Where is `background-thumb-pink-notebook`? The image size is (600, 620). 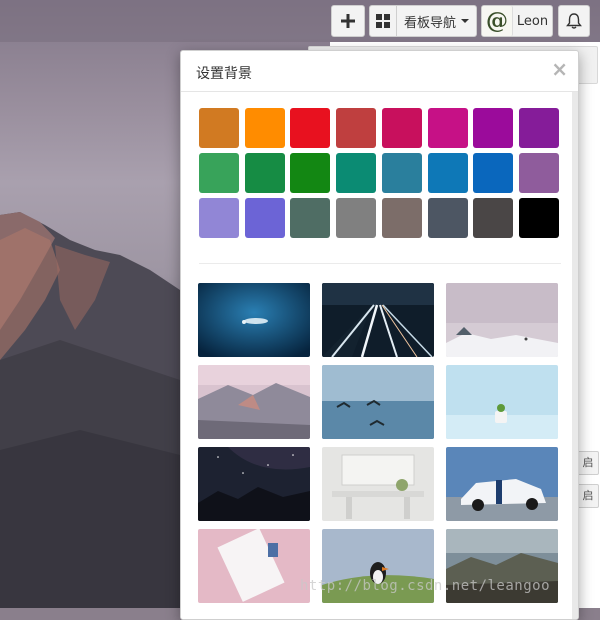
background-thumb-pink-notebook is located at coordinates (254, 566).